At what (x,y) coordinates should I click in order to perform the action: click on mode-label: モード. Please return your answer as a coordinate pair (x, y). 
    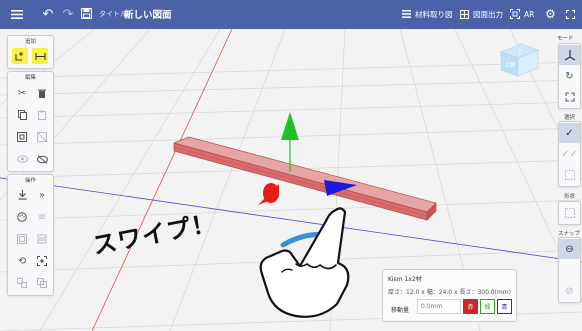
    Looking at the image, I should click on (565, 39).